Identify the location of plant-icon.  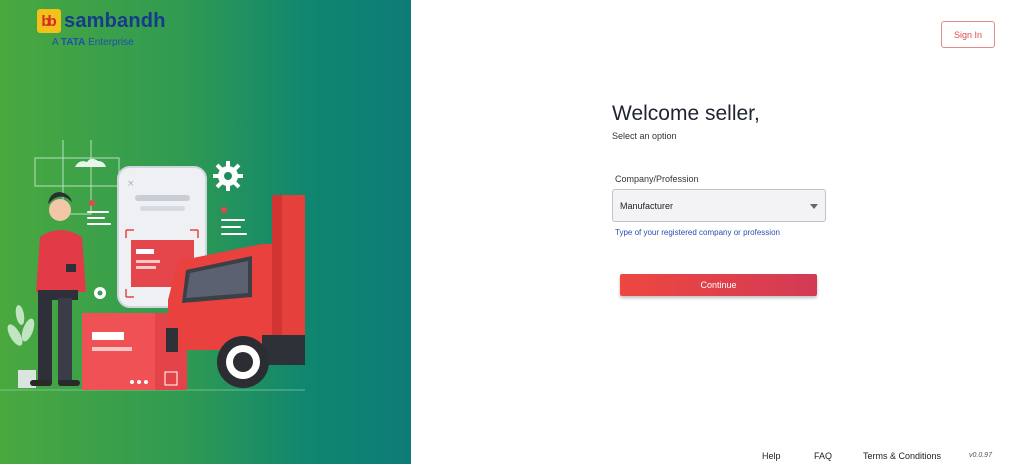
(21, 346).